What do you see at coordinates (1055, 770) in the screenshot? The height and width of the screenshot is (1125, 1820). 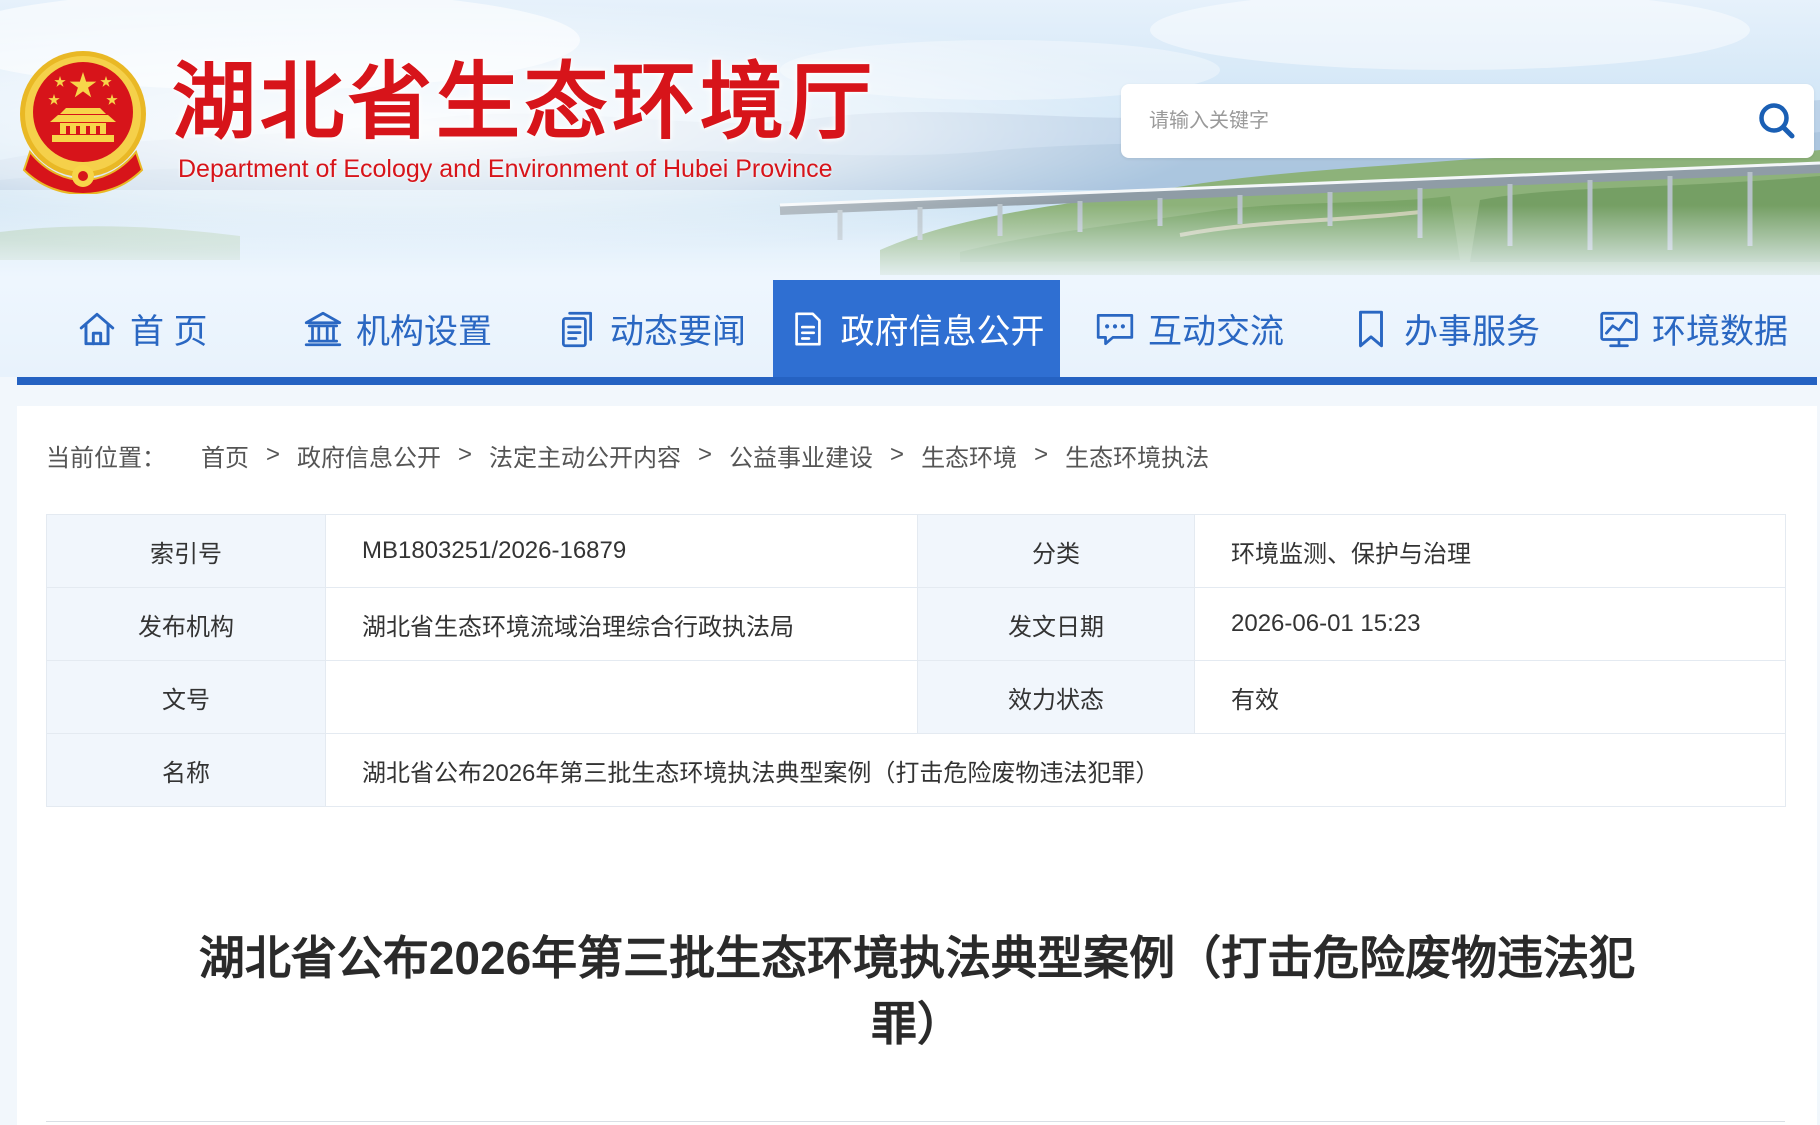 I see `meta-value-name: 湖北省公布2026年第三批生态环境执法典型案例（打击危险废物违法犯罪）` at bounding box center [1055, 770].